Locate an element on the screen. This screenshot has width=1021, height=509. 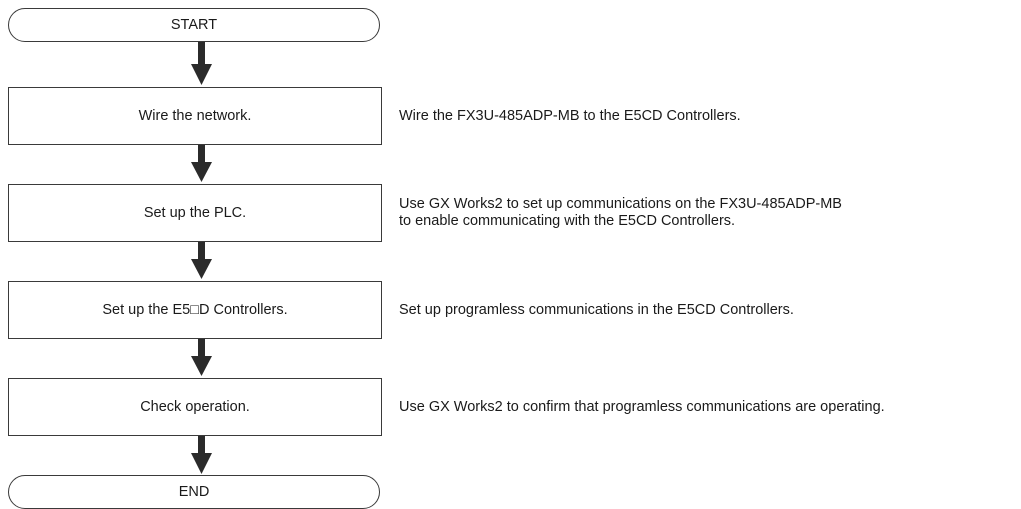
arrow-start-to-step1 is located at coordinates (201, 62).